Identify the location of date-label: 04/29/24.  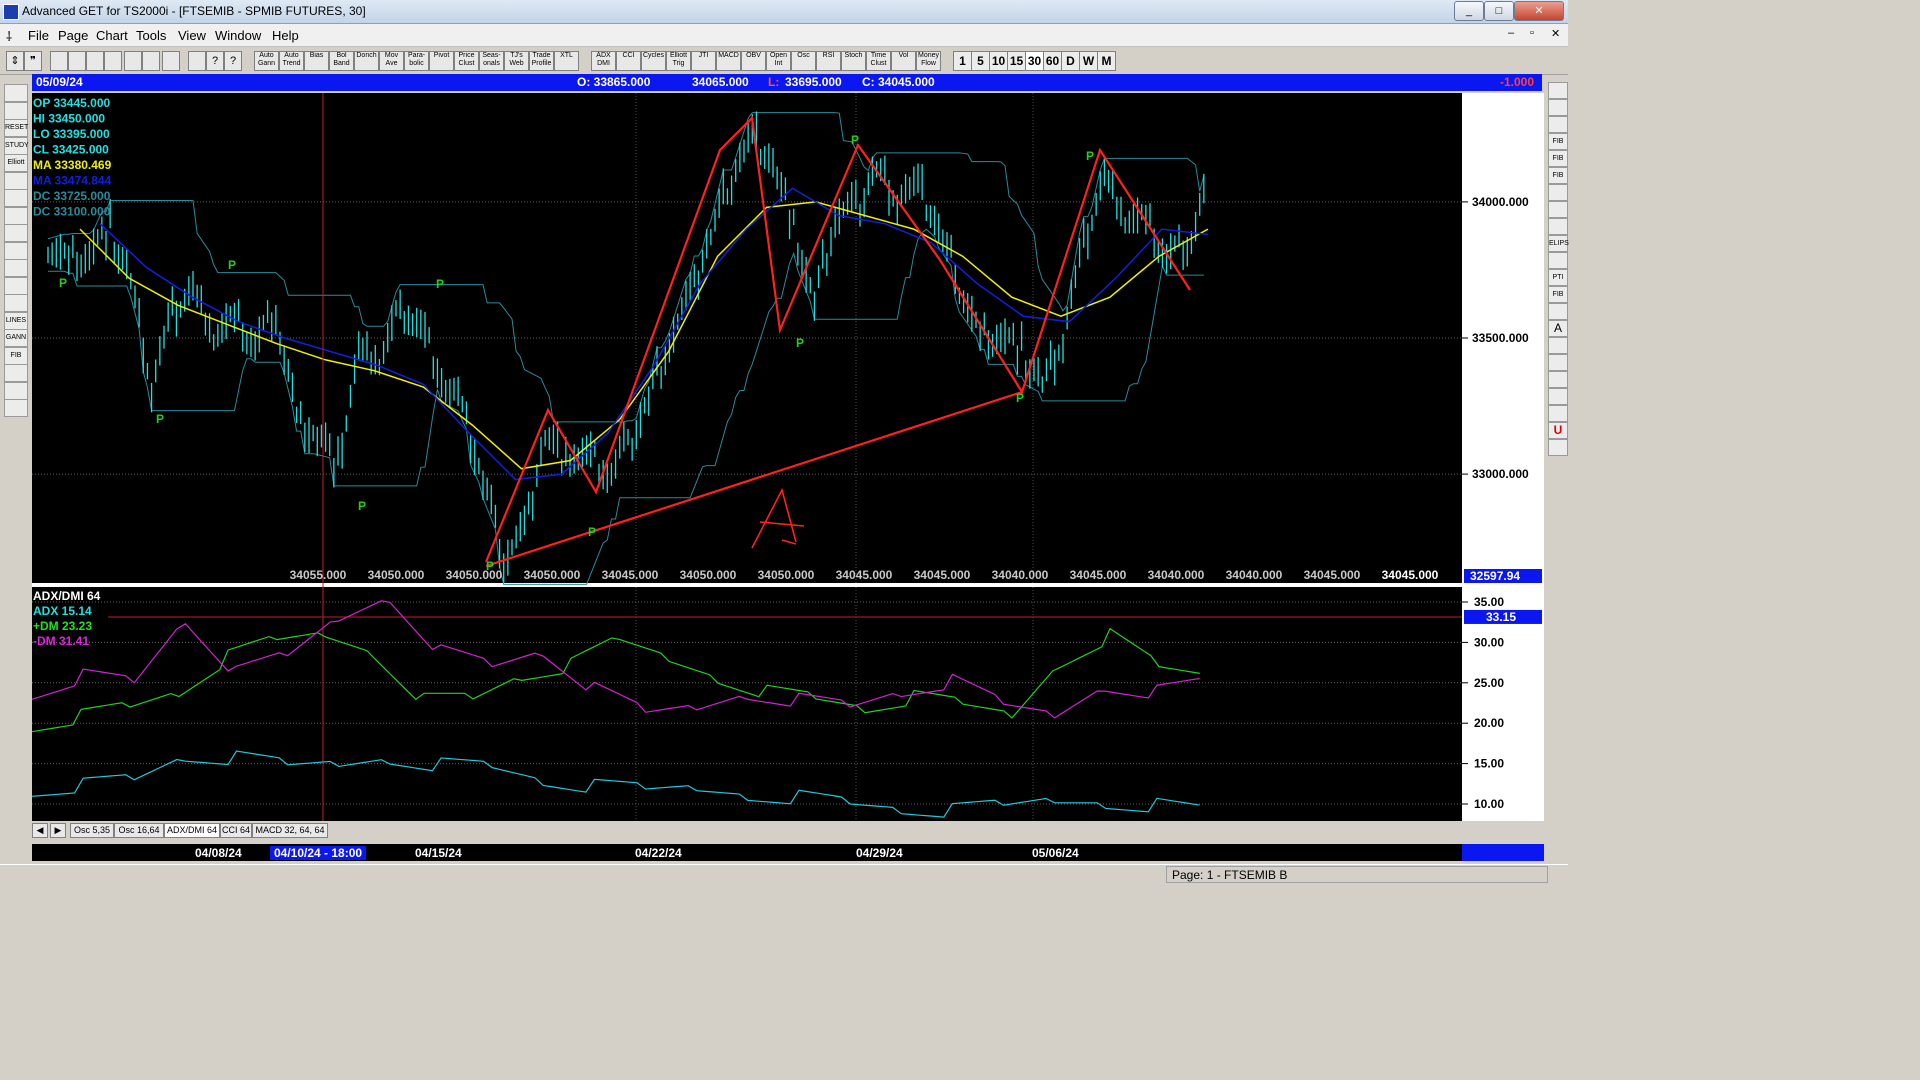
(879, 853).